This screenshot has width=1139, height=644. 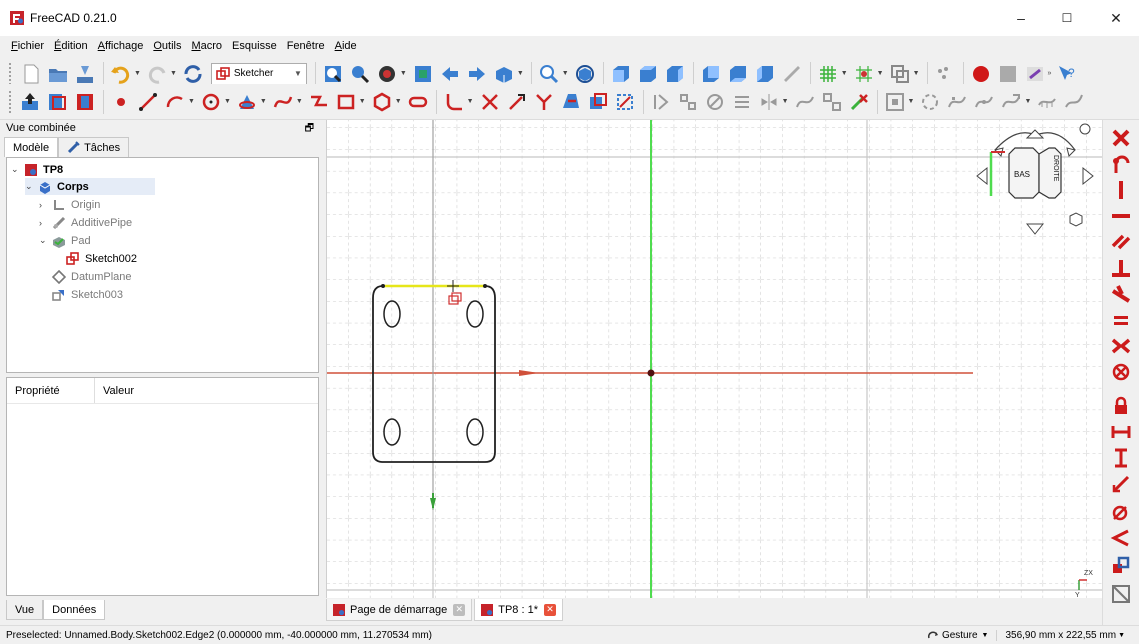 What do you see at coordinates (1121, 268) in the screenshot?
I see `constrain-perpendicular-button` at bounding box center [1121, 268].